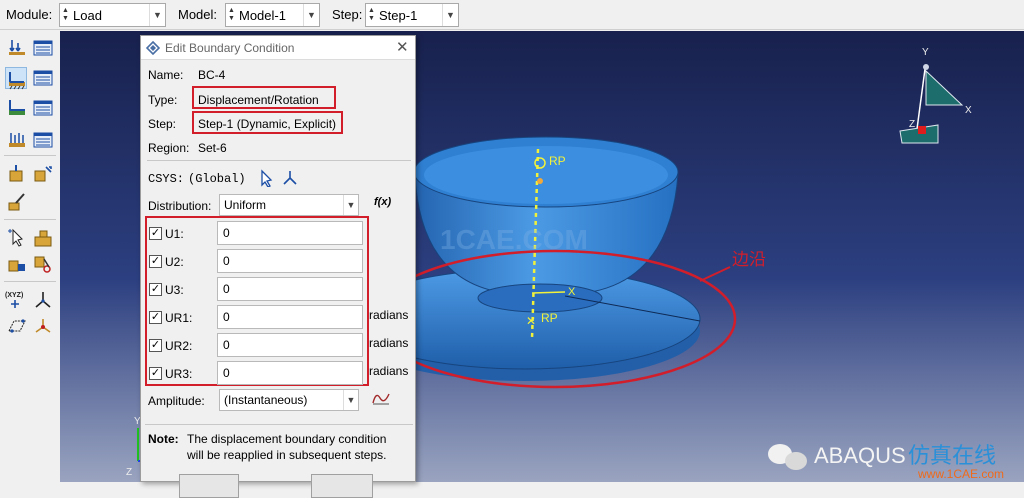 This screenshot has width=1024, height=498. I want to click on triad-z-label: Z, so click(912, 124).